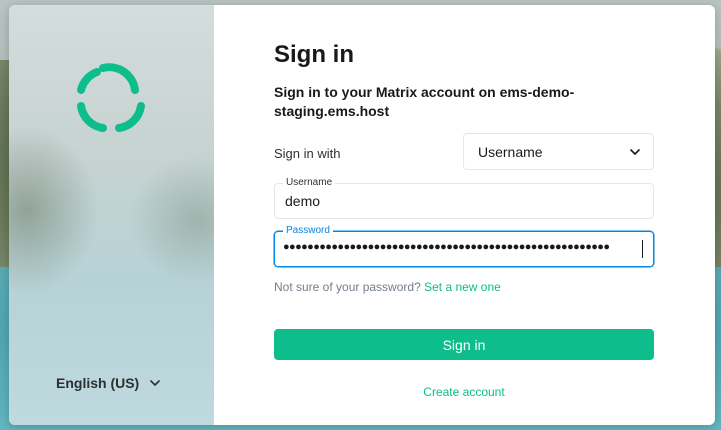 The width and height of the screenshot is (721, 430). I want to click on create-account-link: Create account, so click(464, 392).